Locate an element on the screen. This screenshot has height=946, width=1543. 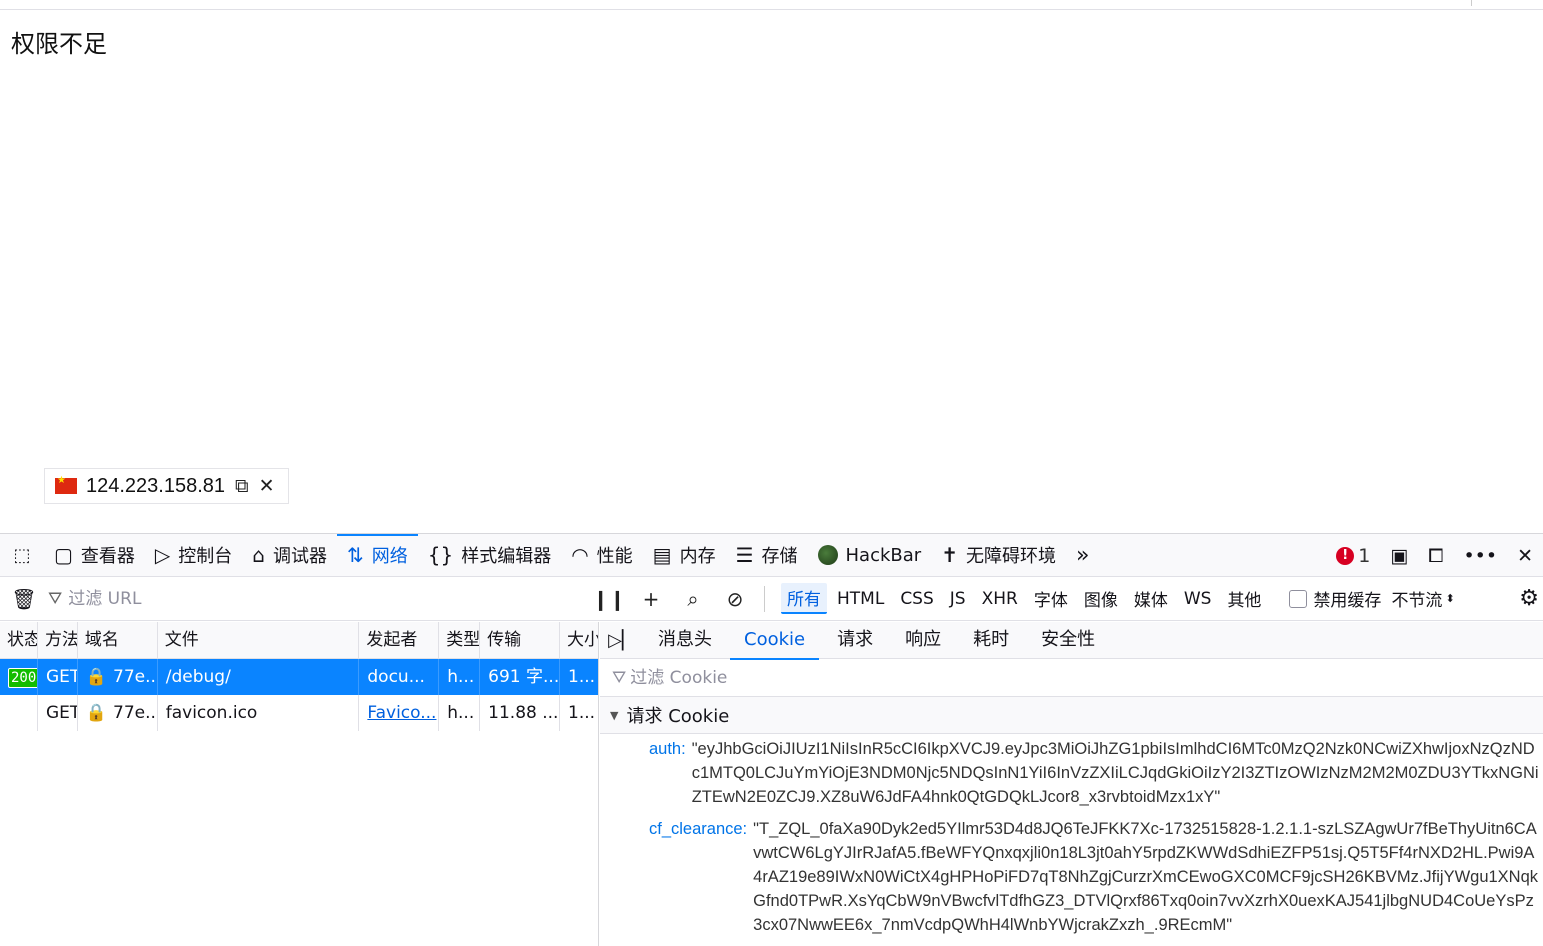
split-console-icon: ▣ is located at coordinates (1399, 556).